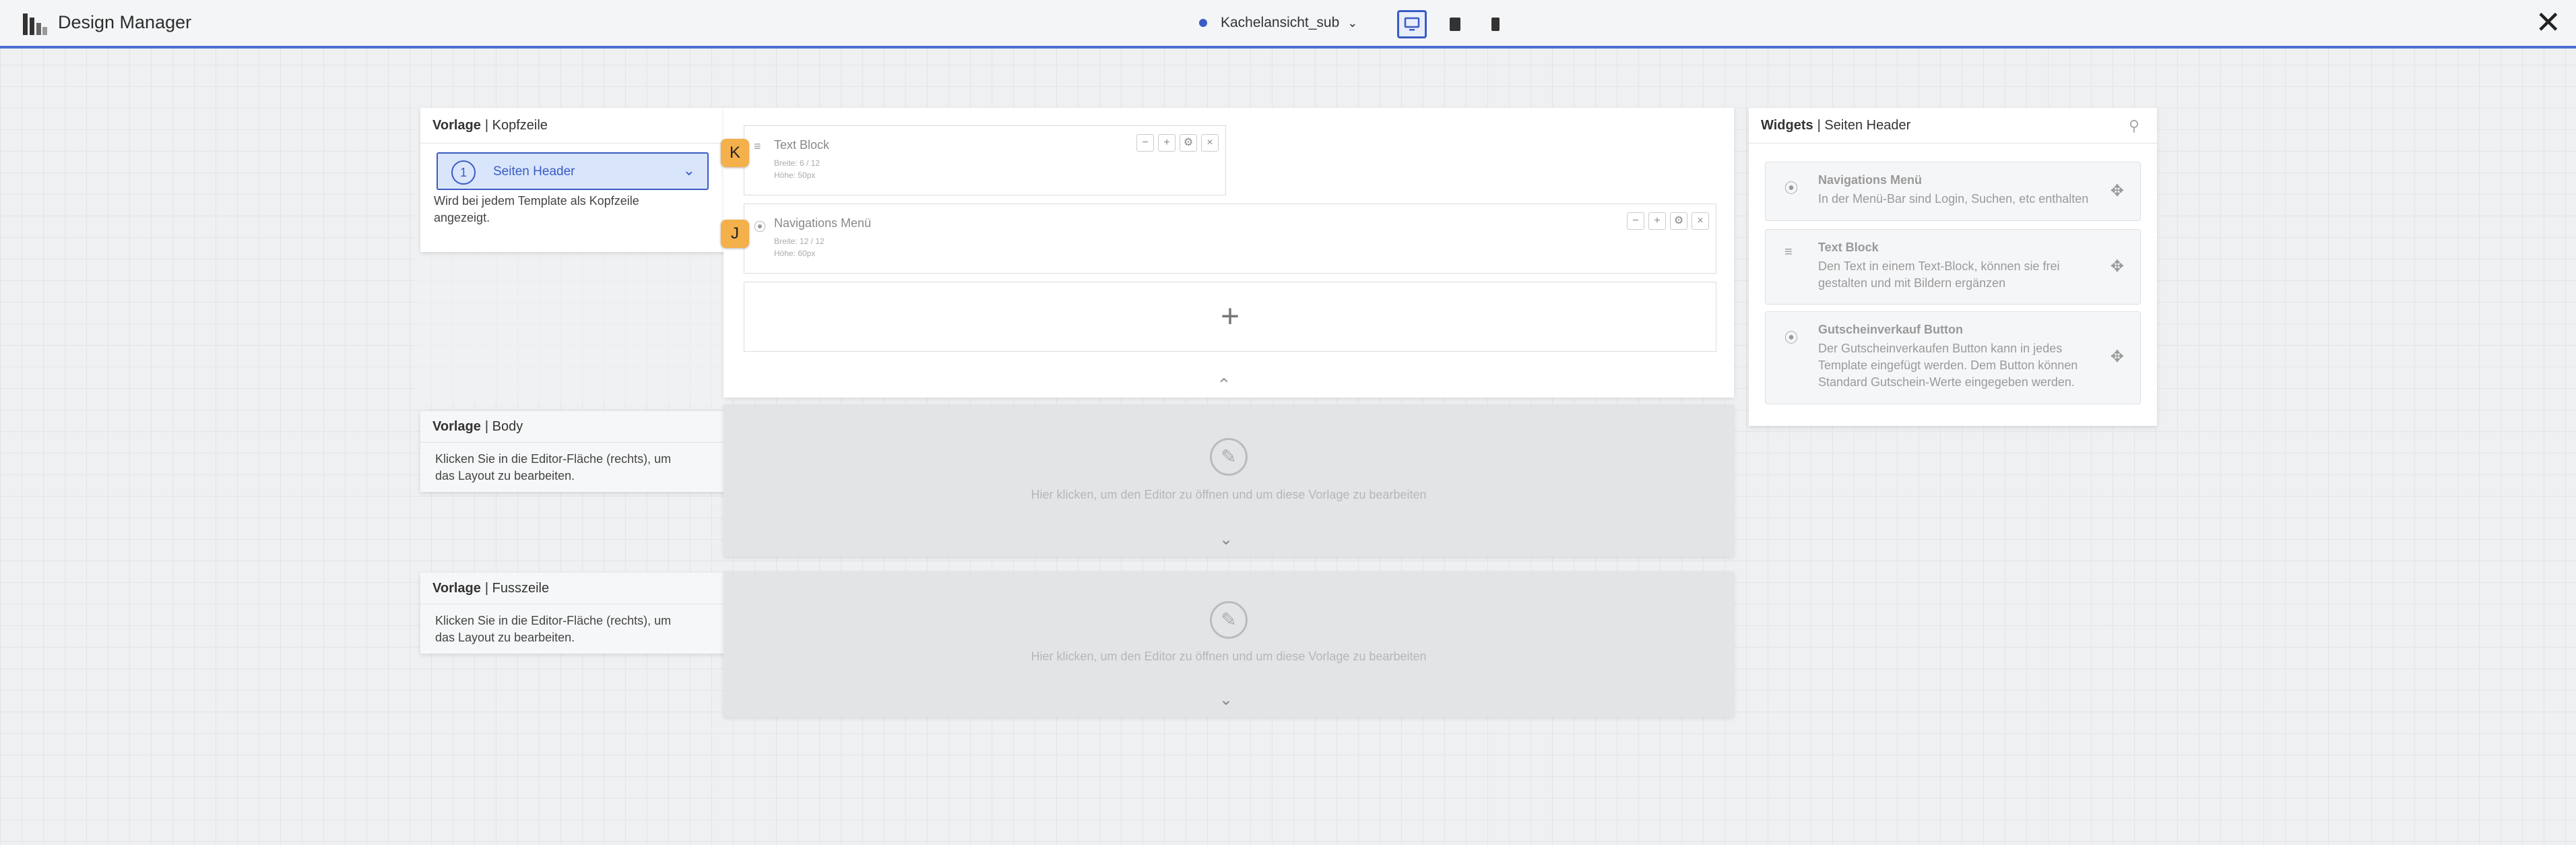 This screenshot has width=2576, height=845. What do you see at coordinates (520, 125) in the screenshot?
I see `template-name: Kopfzeile` at bounding box center [520, 125].